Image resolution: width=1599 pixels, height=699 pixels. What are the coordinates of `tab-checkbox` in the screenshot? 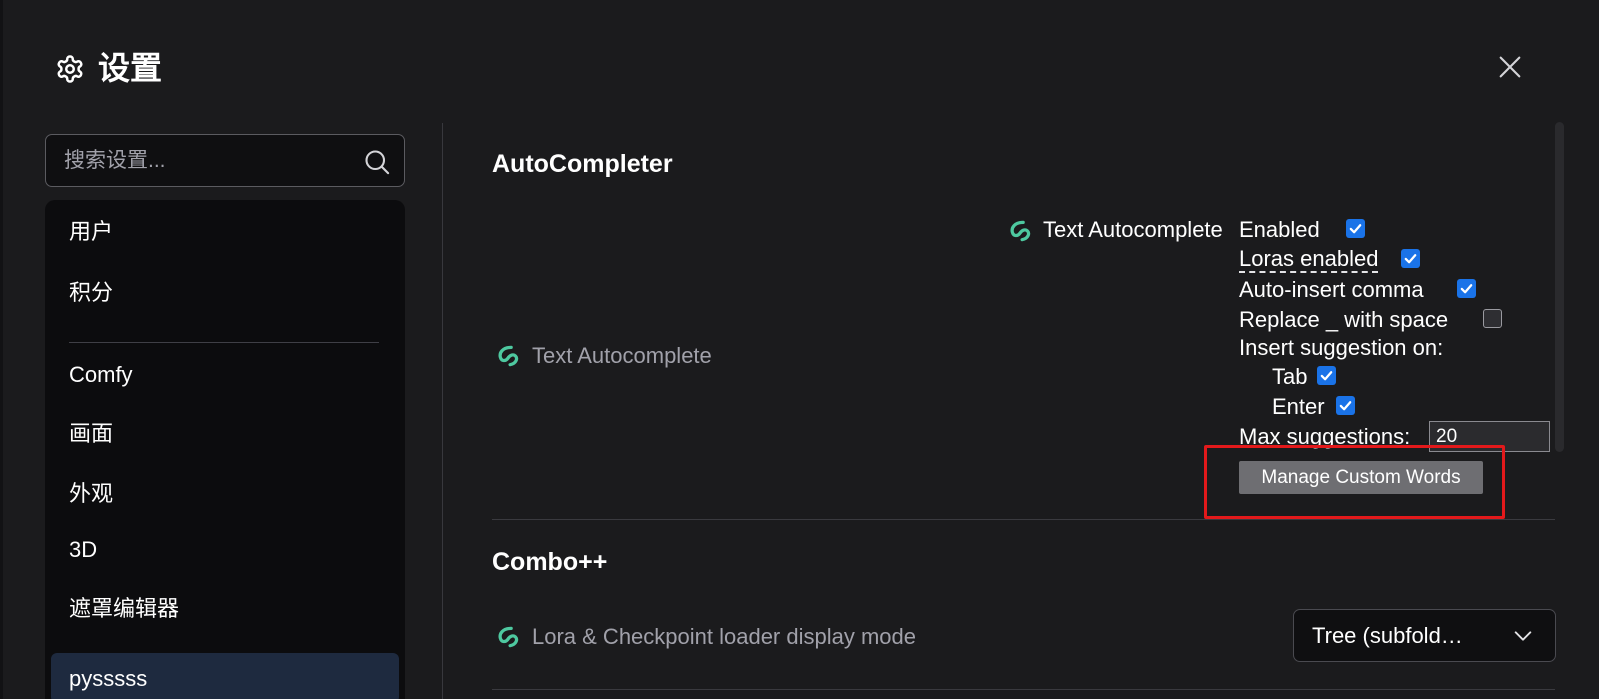 It's located at (1326, 375).